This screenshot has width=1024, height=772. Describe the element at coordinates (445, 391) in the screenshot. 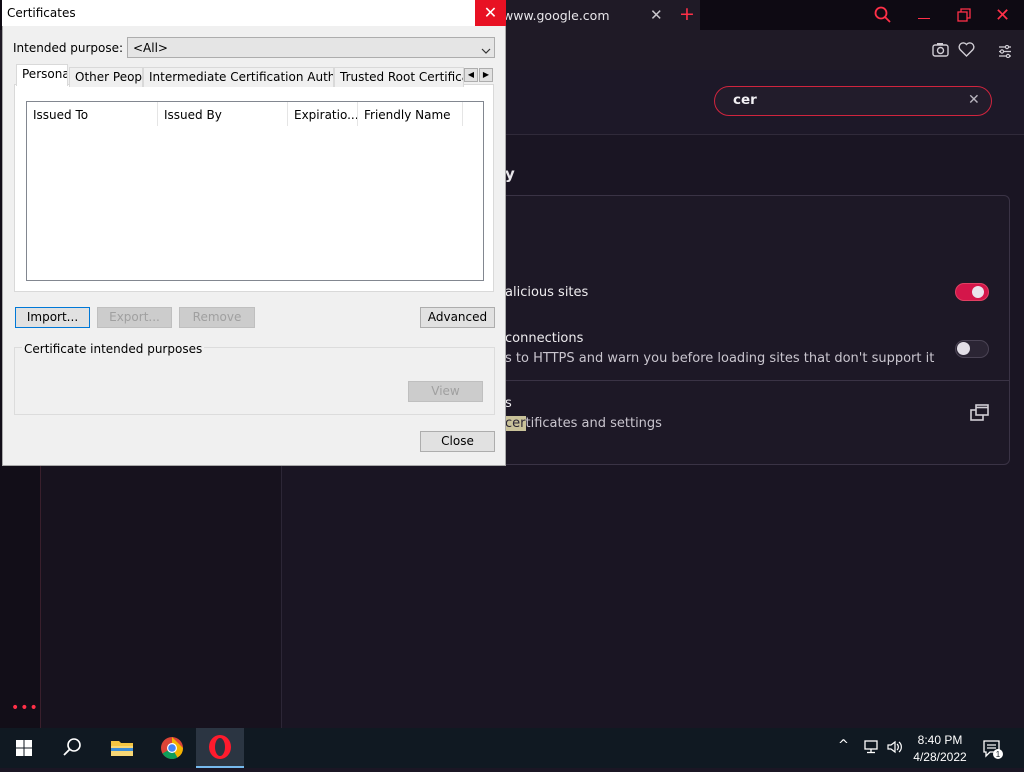

I see `view-button: View` at that location.